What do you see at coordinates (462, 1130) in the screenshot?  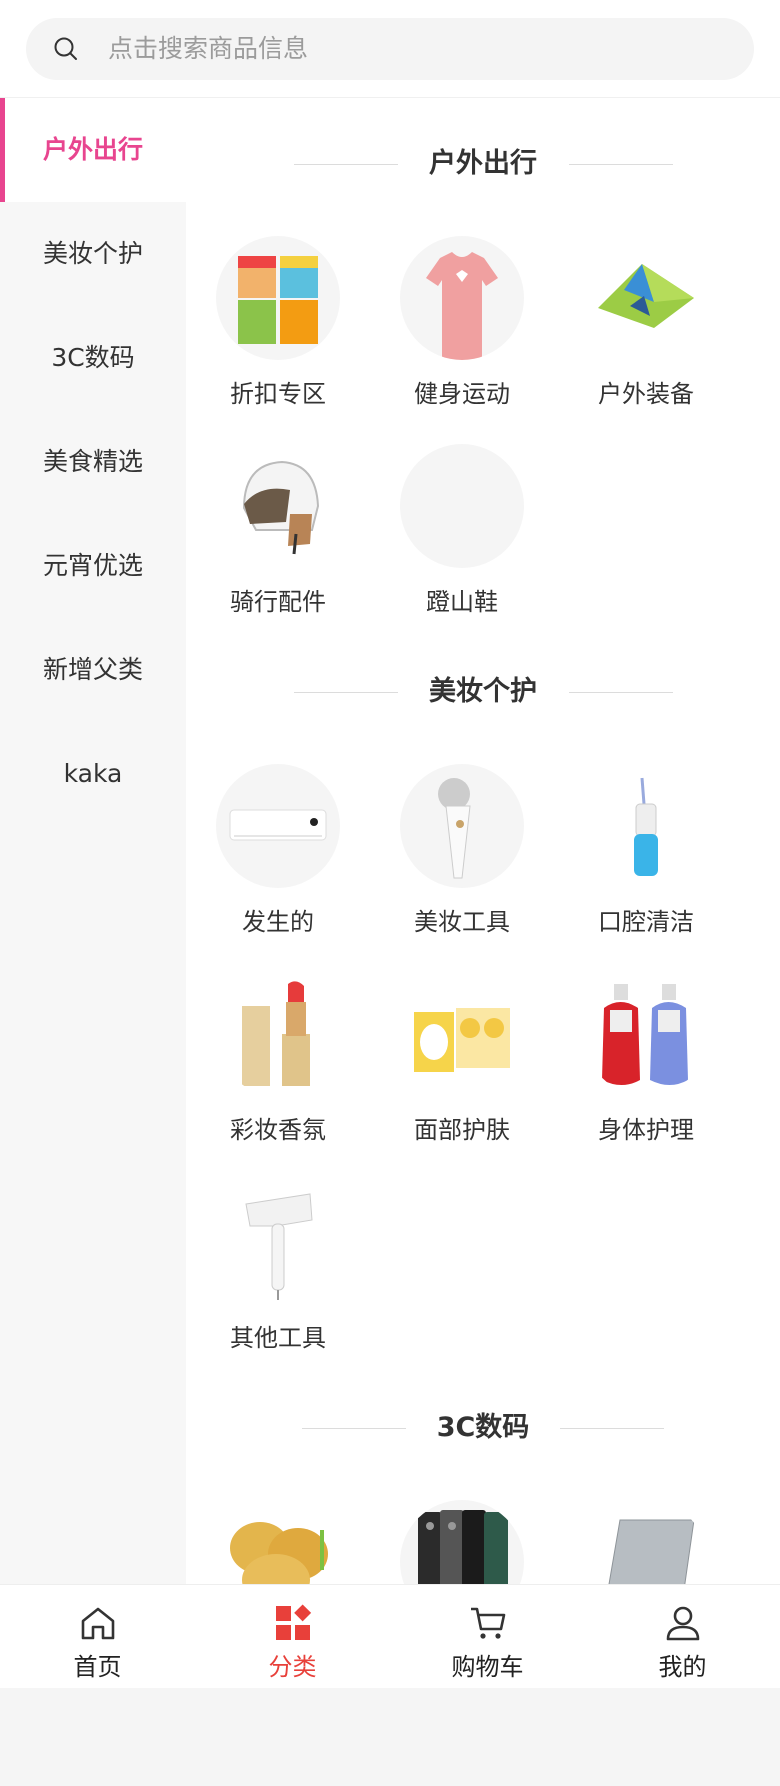 I see `subcategory-label: 面部护肤` at bounding box center [462, 1130].